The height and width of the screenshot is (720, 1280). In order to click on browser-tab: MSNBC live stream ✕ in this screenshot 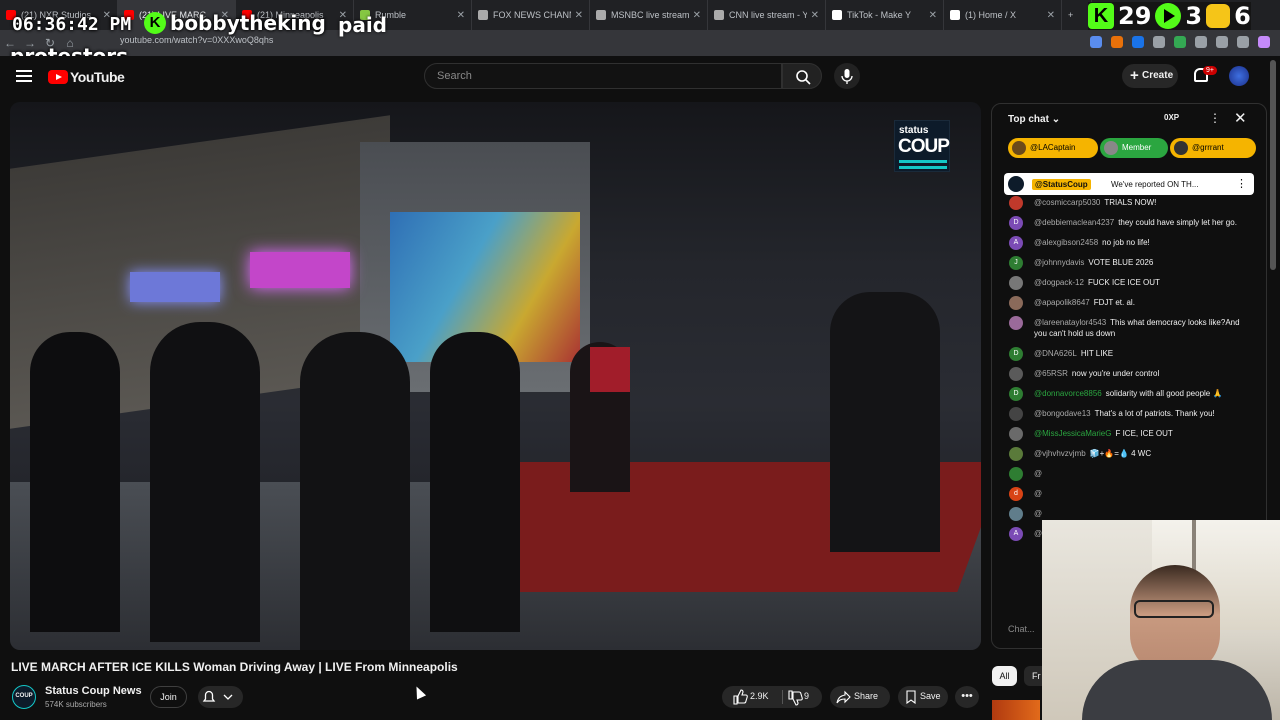, I will do `click(649, 15)`.